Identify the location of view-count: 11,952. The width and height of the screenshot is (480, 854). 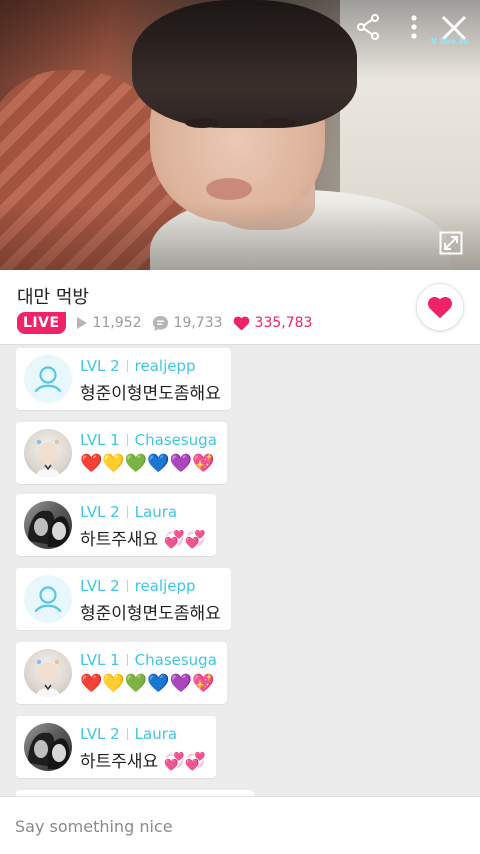
(109, 323).